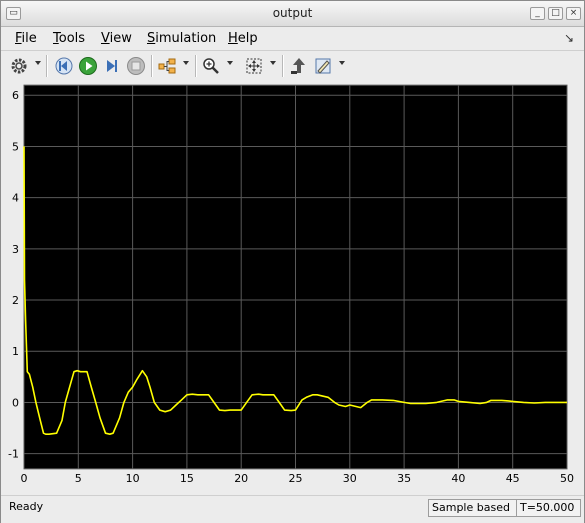 The image size is (585, 523). What do you see at coordinates (15, 402) in the screenshot?
I see `y-tick-label: 0` at bounding box center [15, 402].